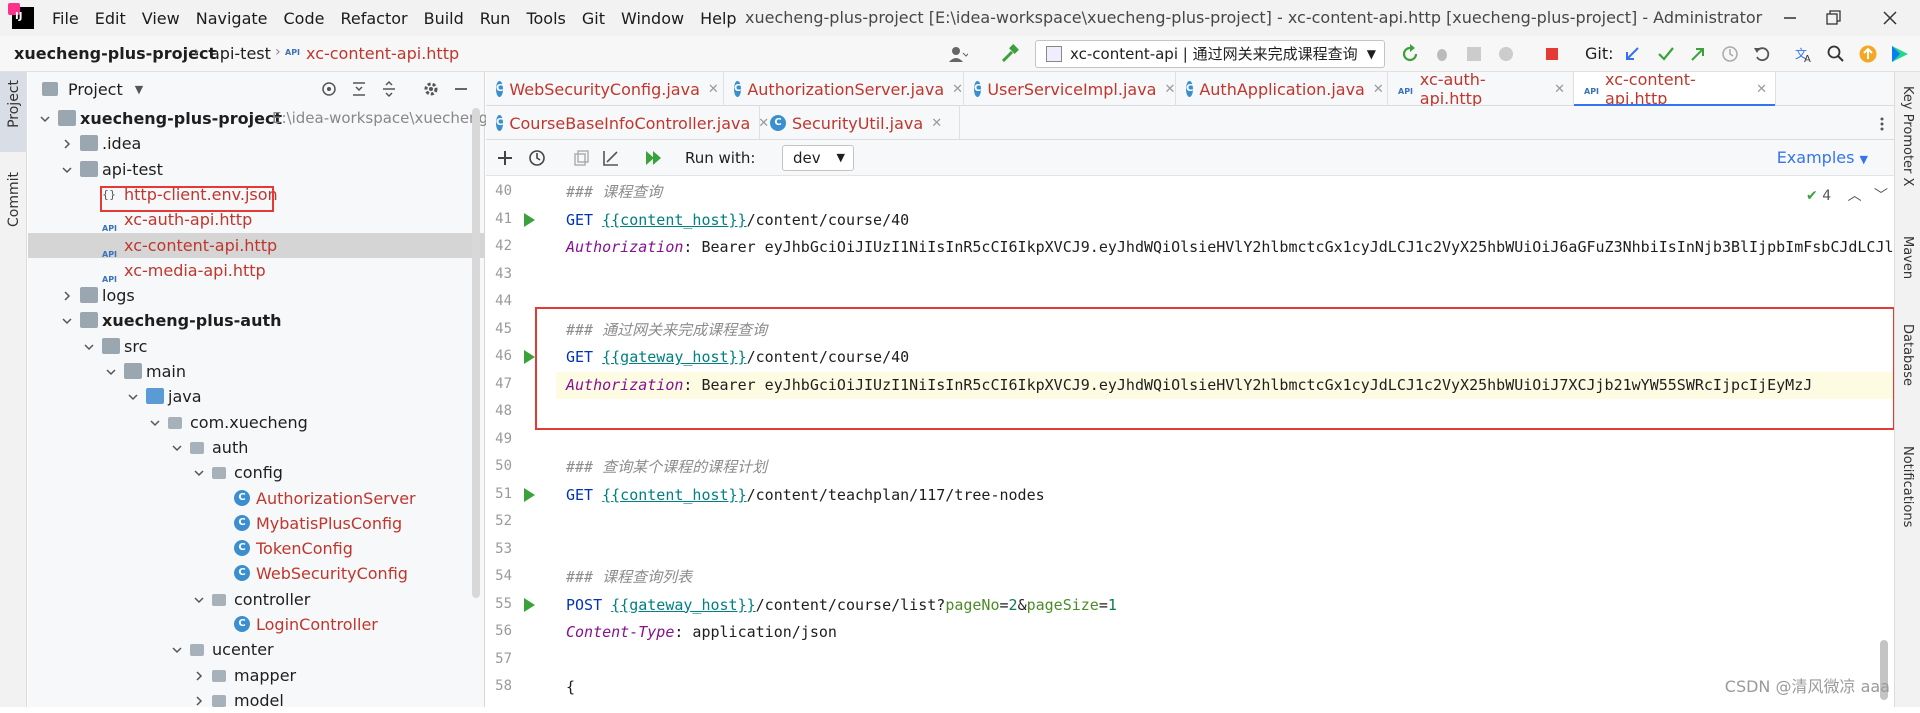 The width and height of the screenshot is (1920, 713). I want to click on tree-item: APIxc-media-api.http, so click(256, 270).